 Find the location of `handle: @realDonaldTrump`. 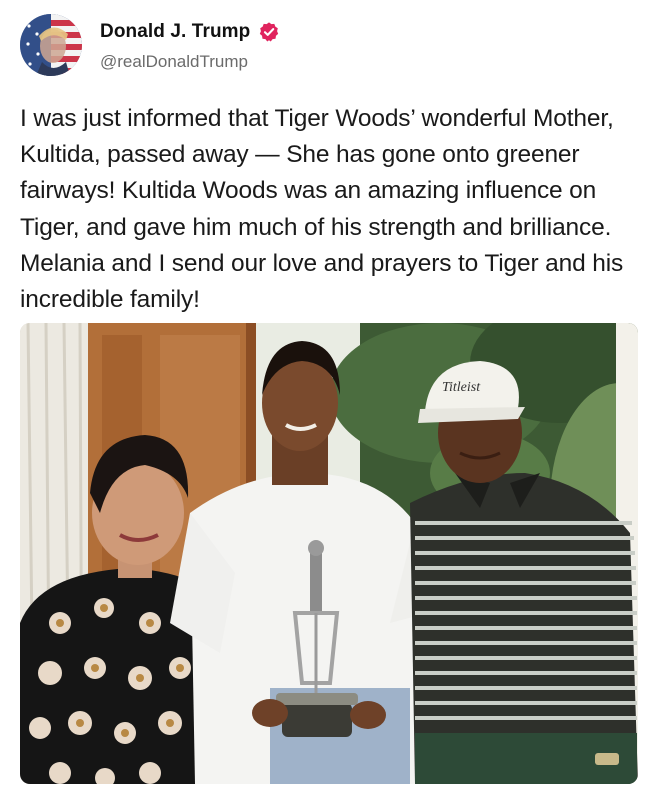

handle: @realDonaldTrump is located at coordinates (174, 62).